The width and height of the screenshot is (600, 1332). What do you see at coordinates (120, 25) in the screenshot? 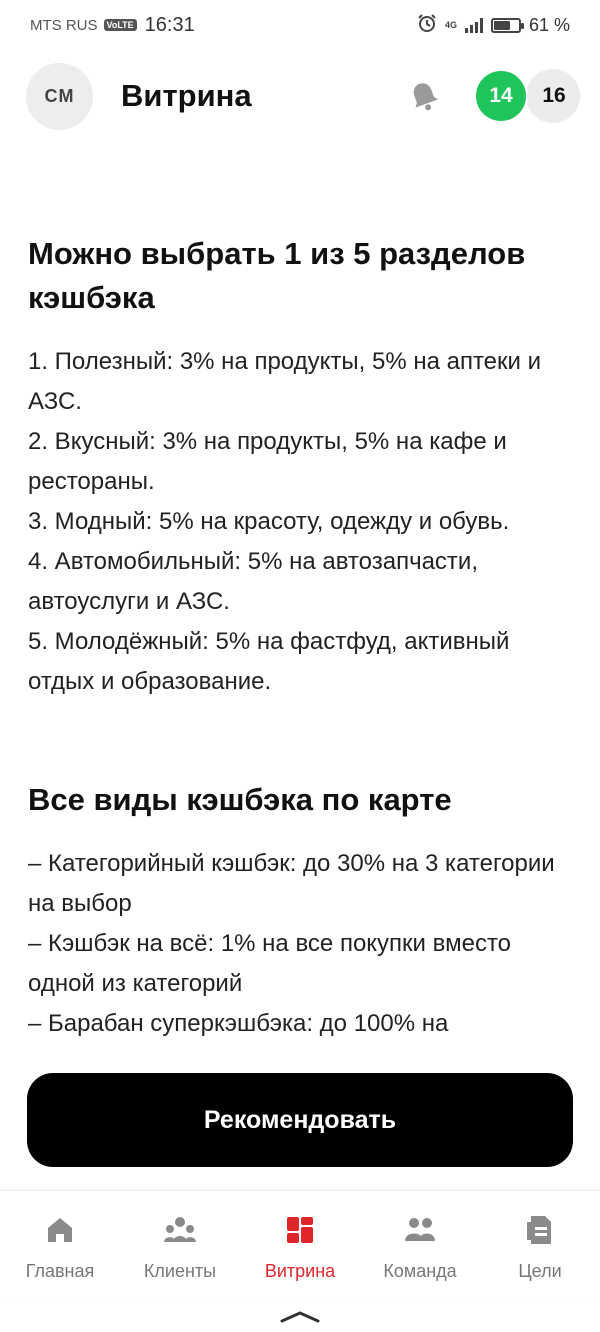
I see `volte-badge: VoLTE` at bounding box center [120, 25].